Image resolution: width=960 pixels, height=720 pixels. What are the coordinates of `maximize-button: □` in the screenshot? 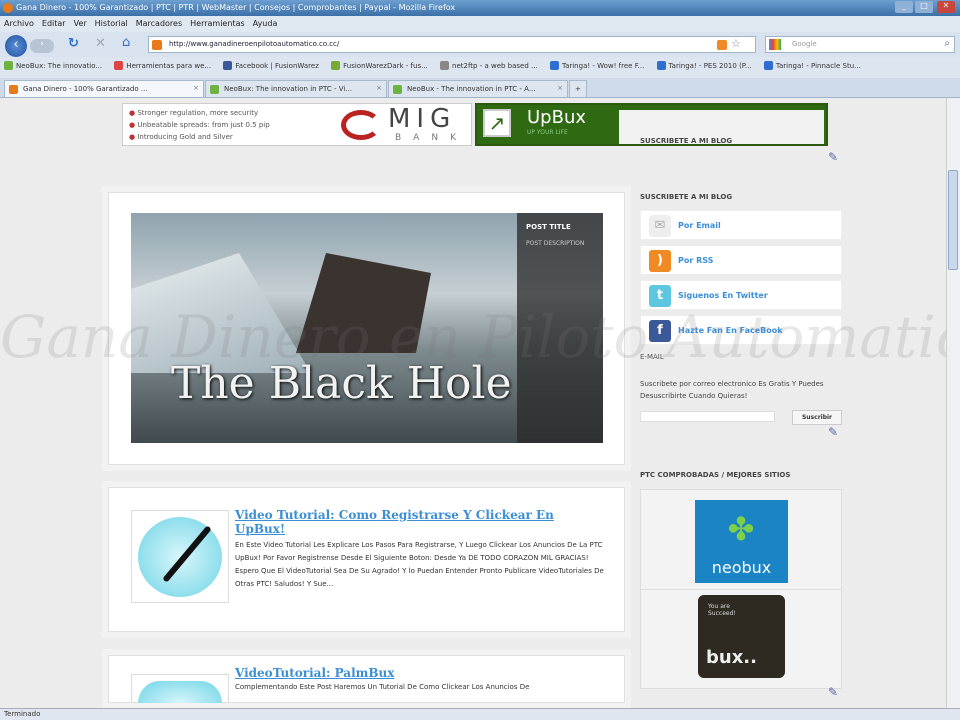 It's located at (924, 7).